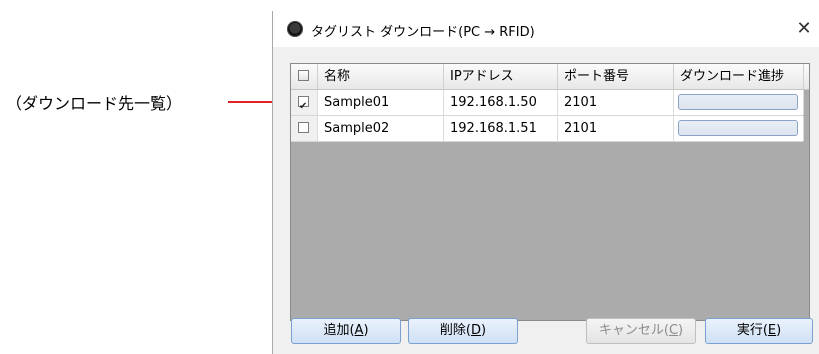  Describe the element at coordinates (772, 330) in the screenshot. I see `run-button-accesskey: E` at that location.